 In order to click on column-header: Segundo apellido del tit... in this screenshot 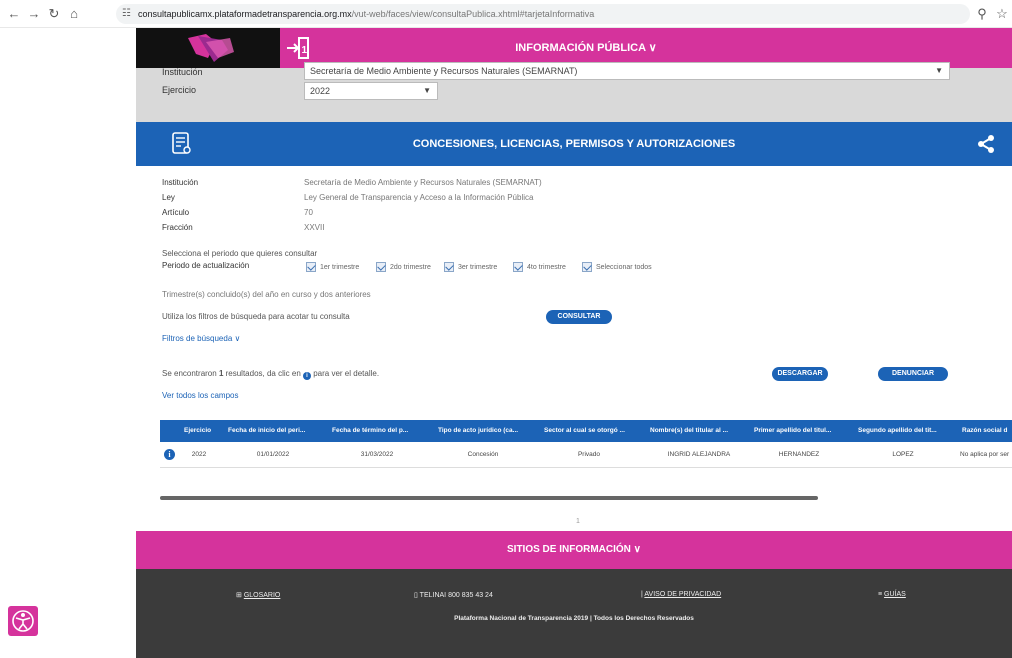, I will do `click(907, 431)`.